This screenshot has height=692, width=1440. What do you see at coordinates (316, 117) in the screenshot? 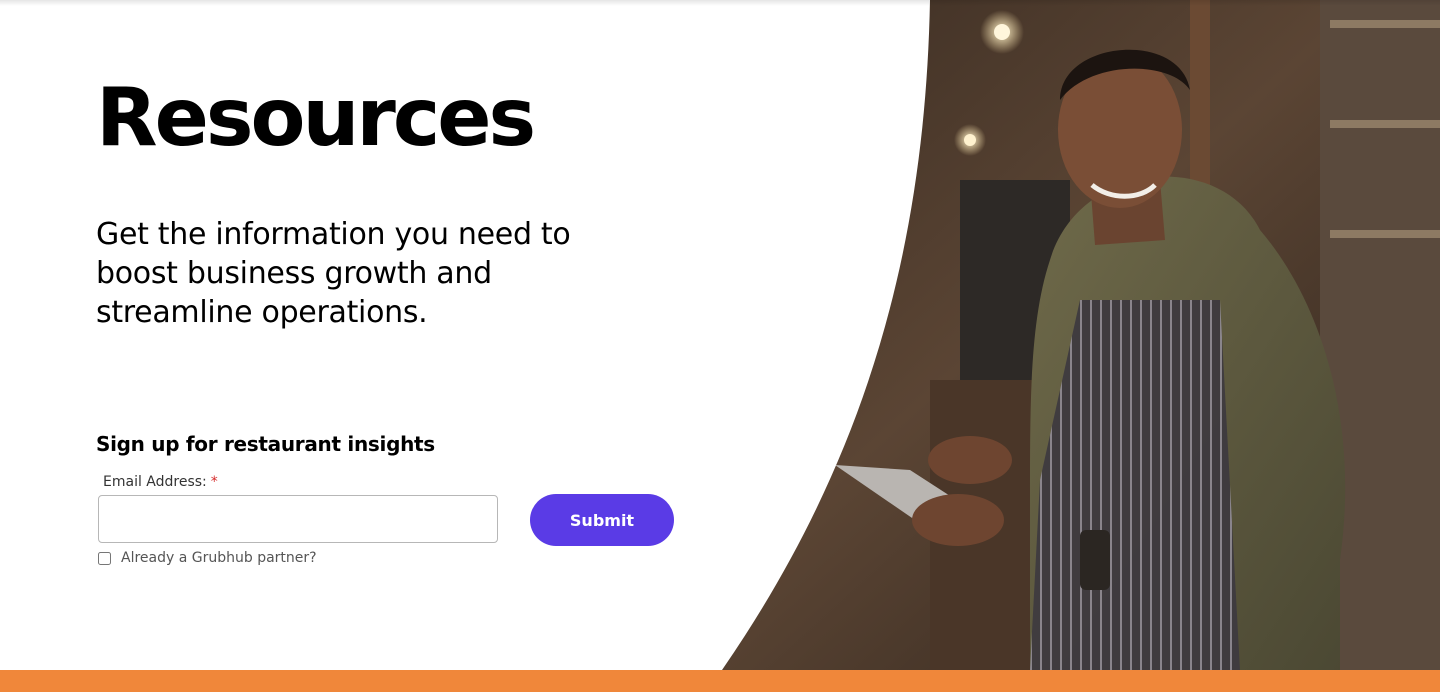
I see `page-title: Resources` at bounding box center [316, 117].